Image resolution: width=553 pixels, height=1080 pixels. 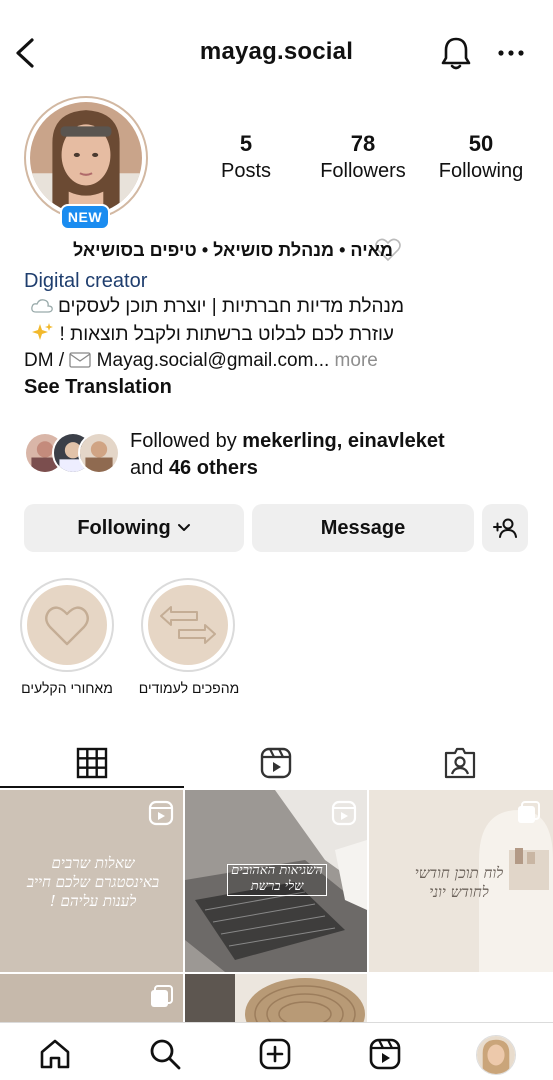 I want to click on post-caption-frame: השגיאות האהובים שלי ברשת, so click(x=277, y=879).